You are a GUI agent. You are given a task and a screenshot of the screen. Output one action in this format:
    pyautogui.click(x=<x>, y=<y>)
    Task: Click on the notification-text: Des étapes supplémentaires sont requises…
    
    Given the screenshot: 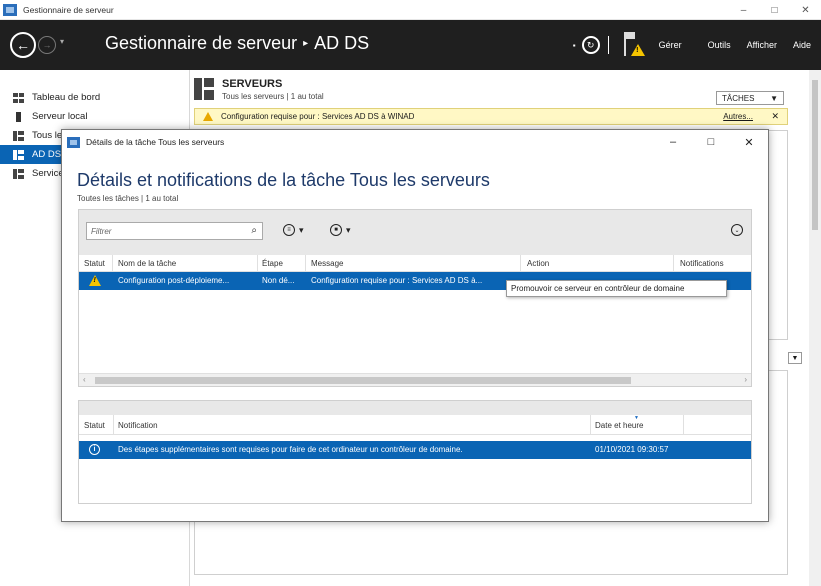 What is the action you would take?
    pyautogui.click(x=290, y=449)
    